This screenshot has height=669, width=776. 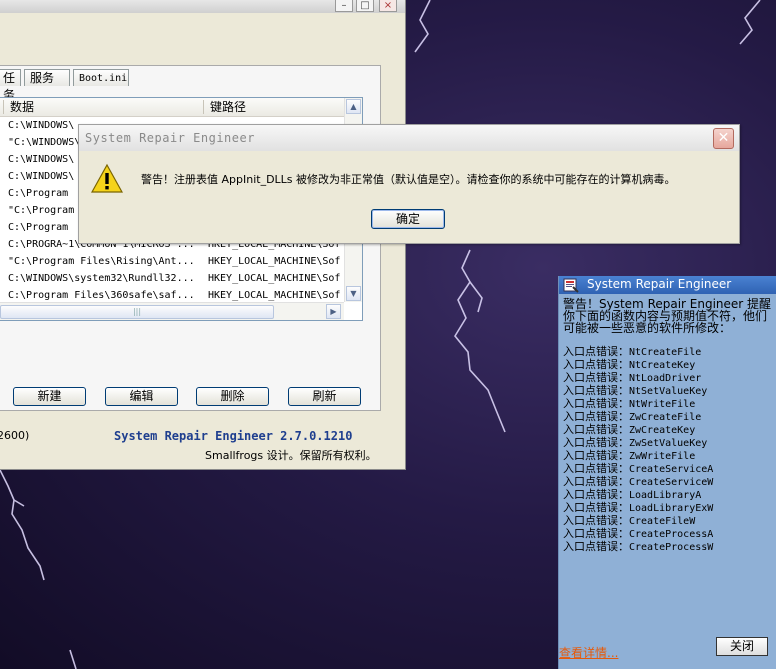 What do you see at coordinates (662, 365) in the screenshot?
I see `entry-name: NtCreateKey` at bounding box center [662, 365].